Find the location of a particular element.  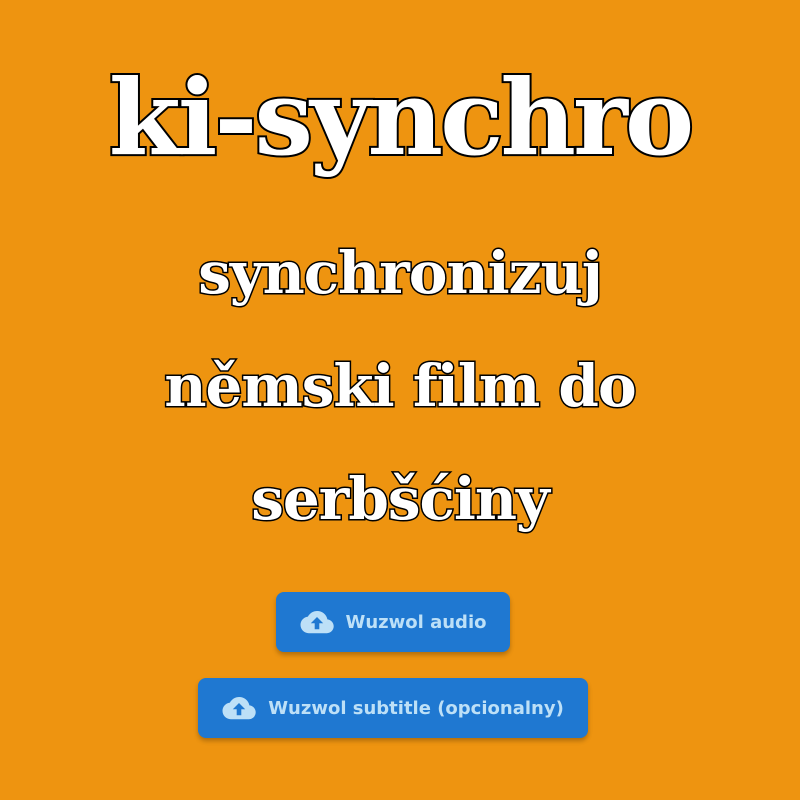

subtitle-line-1: synchronizuj is located at coordinates (401, 273).